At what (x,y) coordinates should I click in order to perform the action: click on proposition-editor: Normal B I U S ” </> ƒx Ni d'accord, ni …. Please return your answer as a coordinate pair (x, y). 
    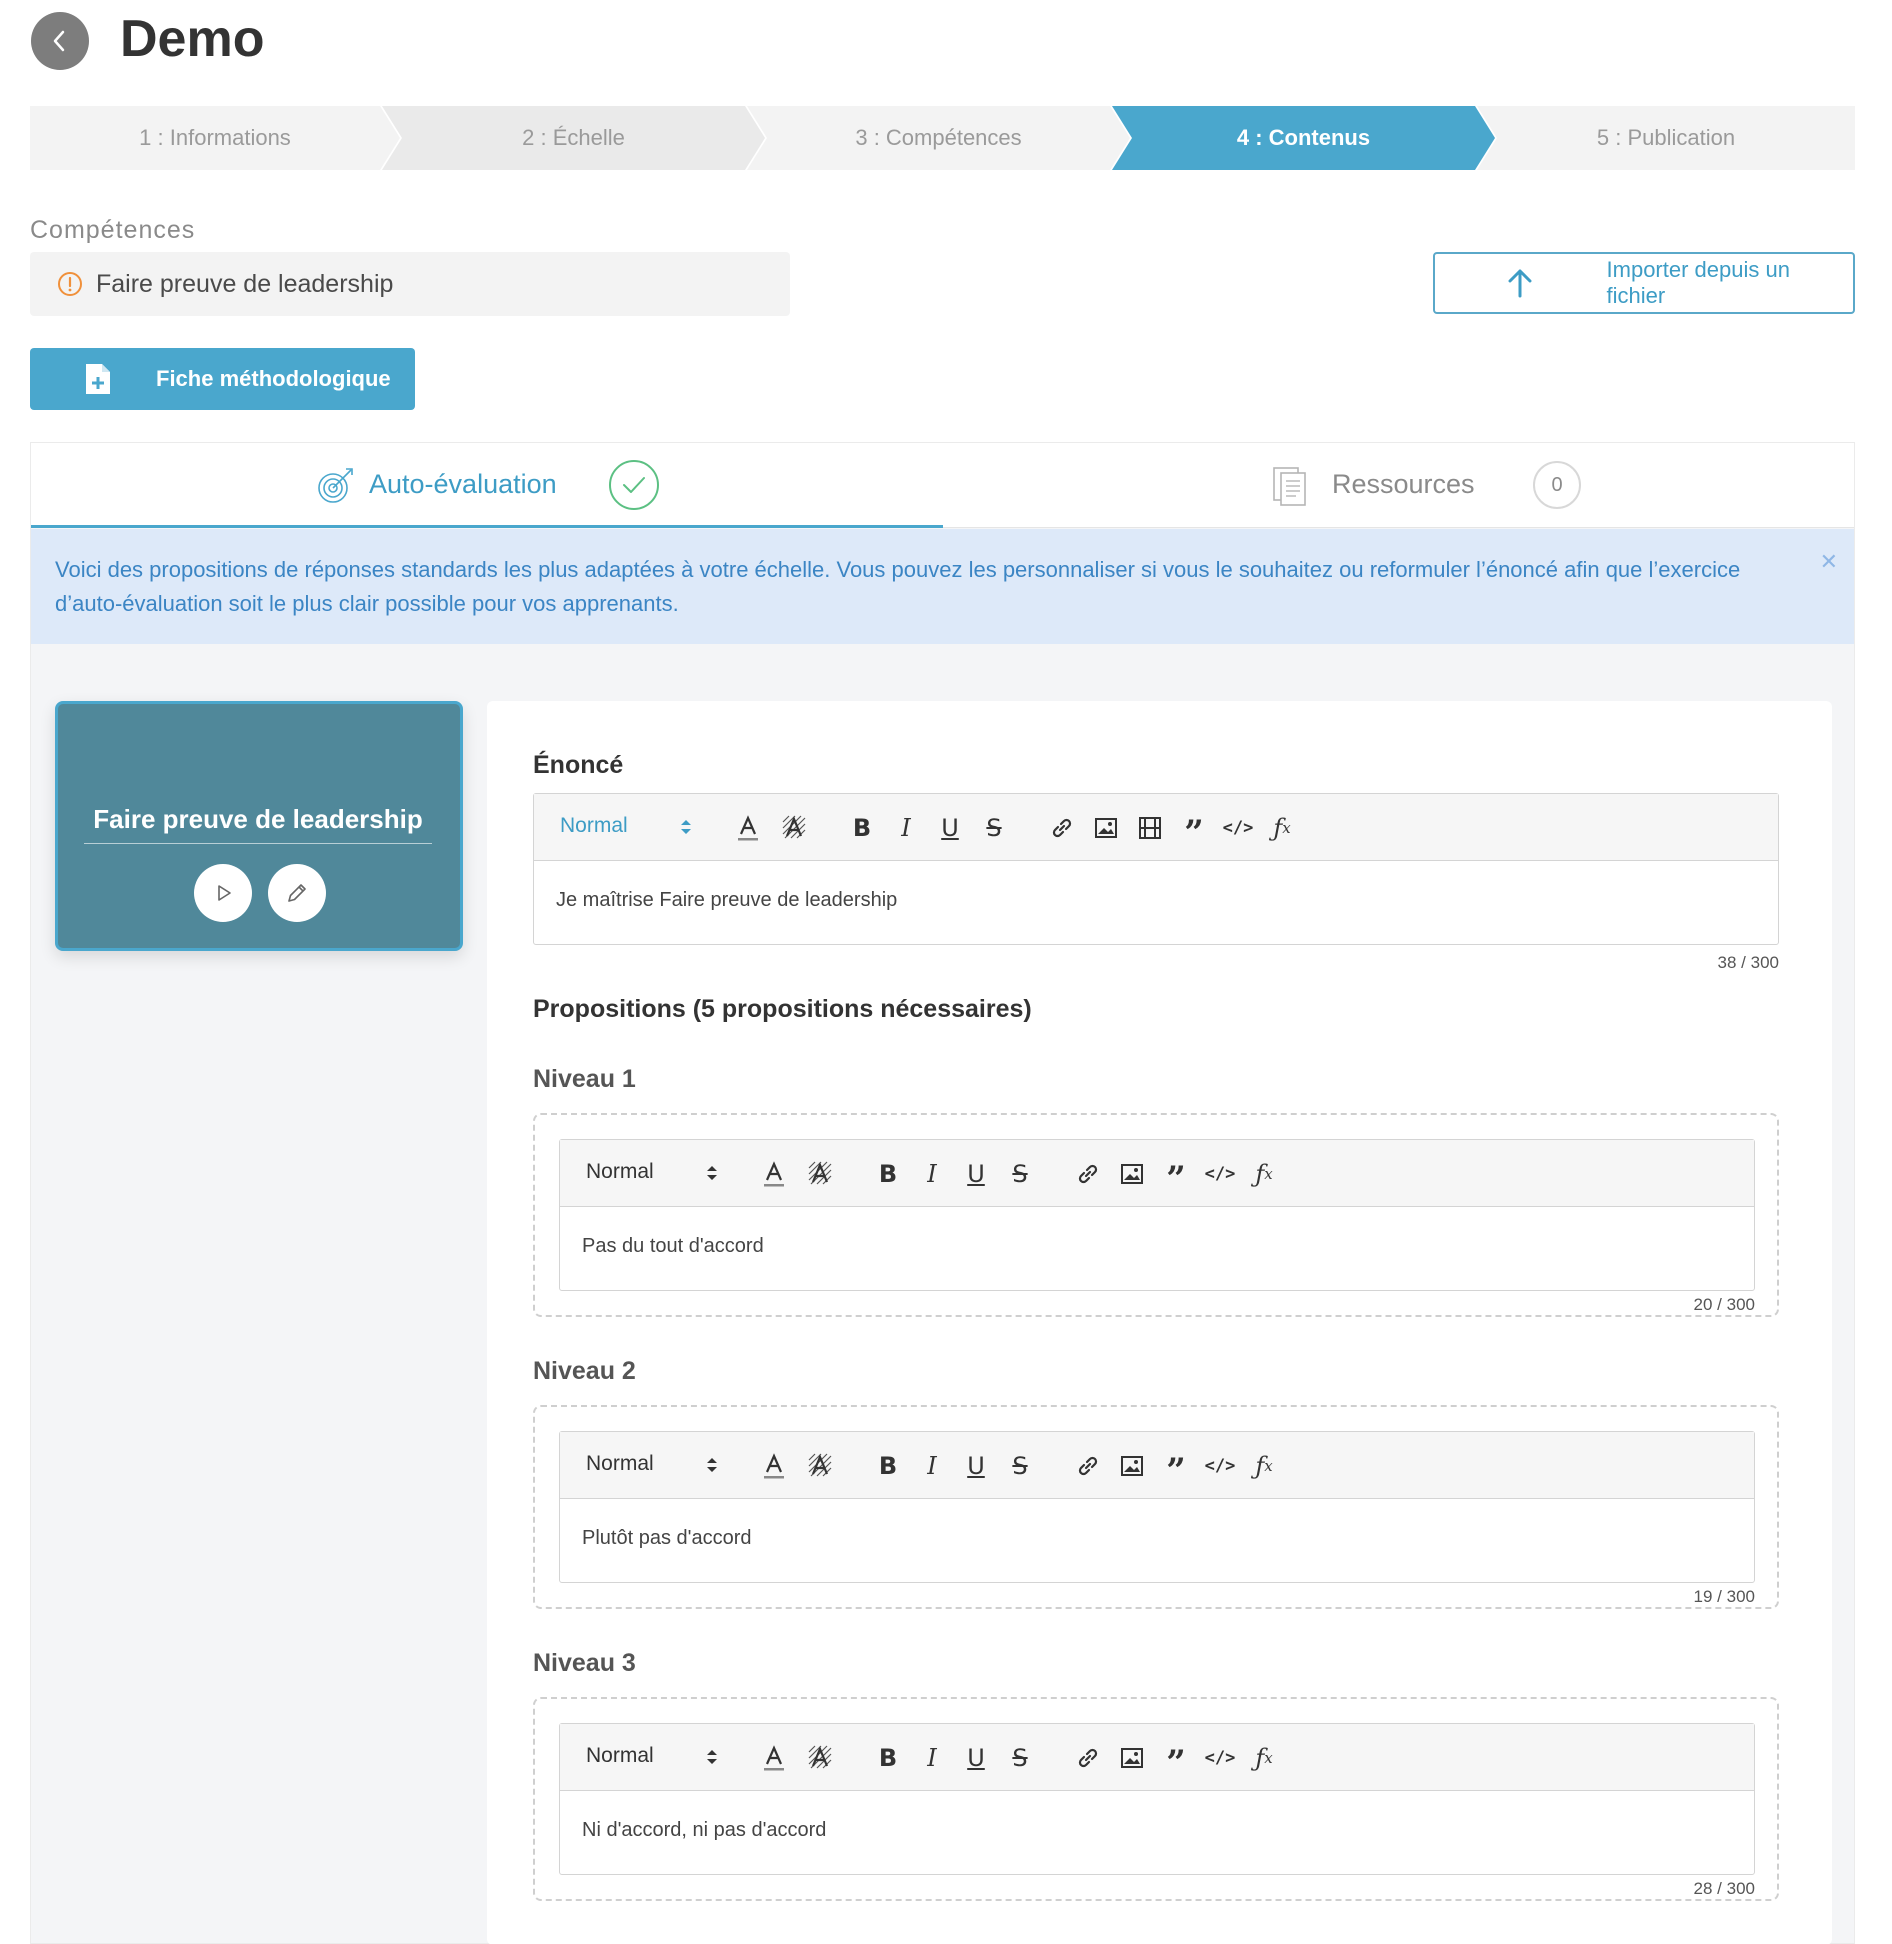
    Looking at the image, I should click on (1157, 1799).